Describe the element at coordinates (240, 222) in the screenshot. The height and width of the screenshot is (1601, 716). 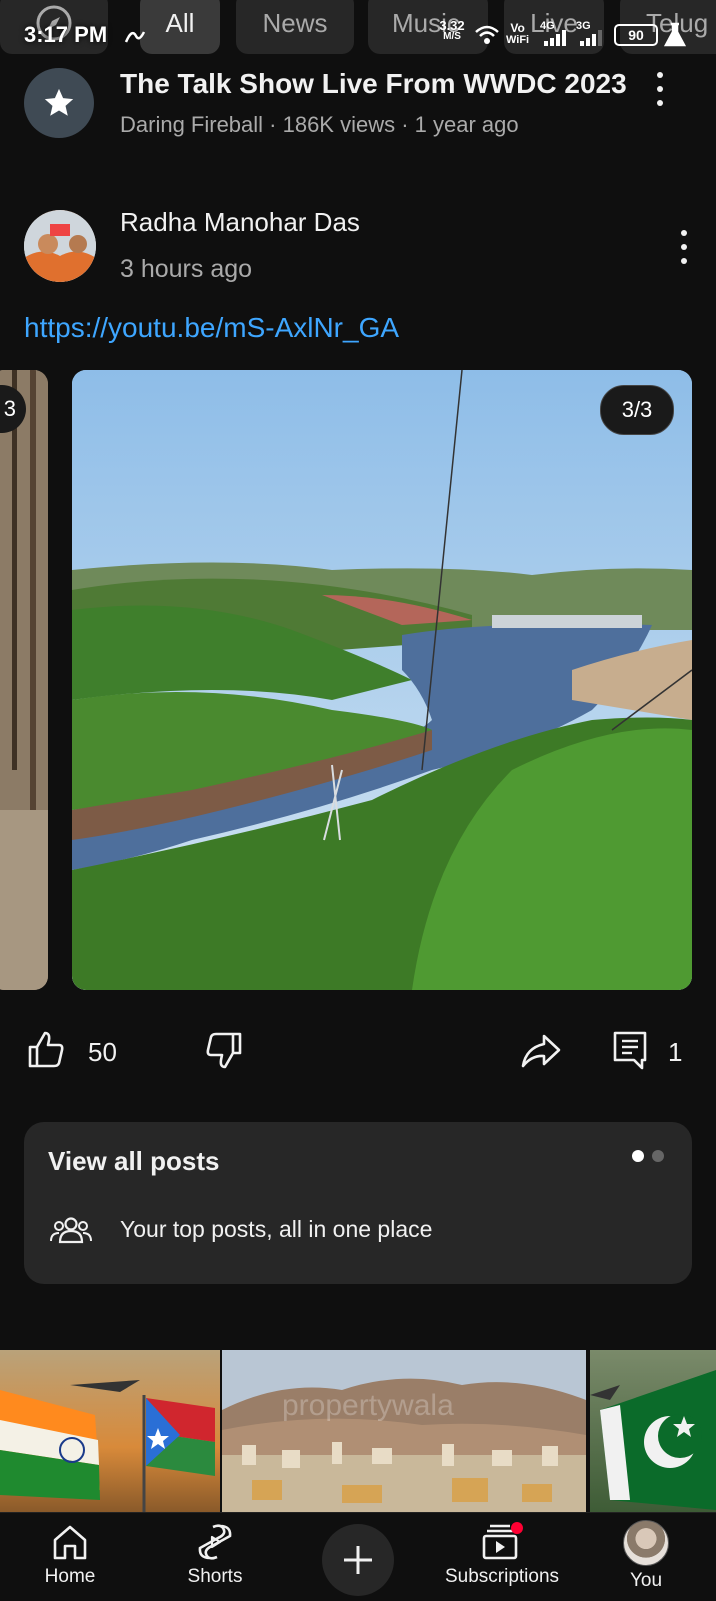
I see `post-author: Radha Manohar Das` at that location.